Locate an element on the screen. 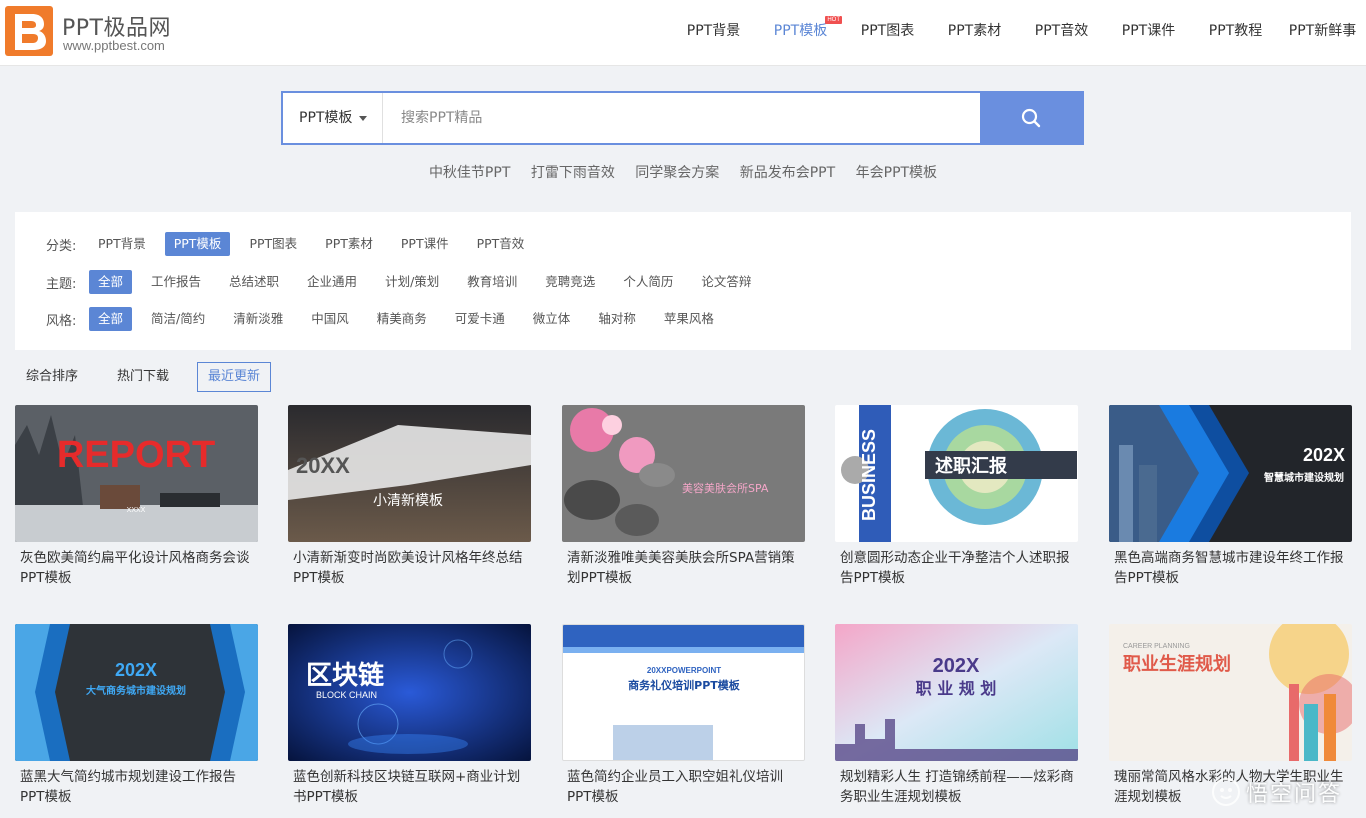 The height and width of the screenshot is (818, 1366). template-thumbnail: 202X 职 业 规 划 is located at coordinates (956, 692).